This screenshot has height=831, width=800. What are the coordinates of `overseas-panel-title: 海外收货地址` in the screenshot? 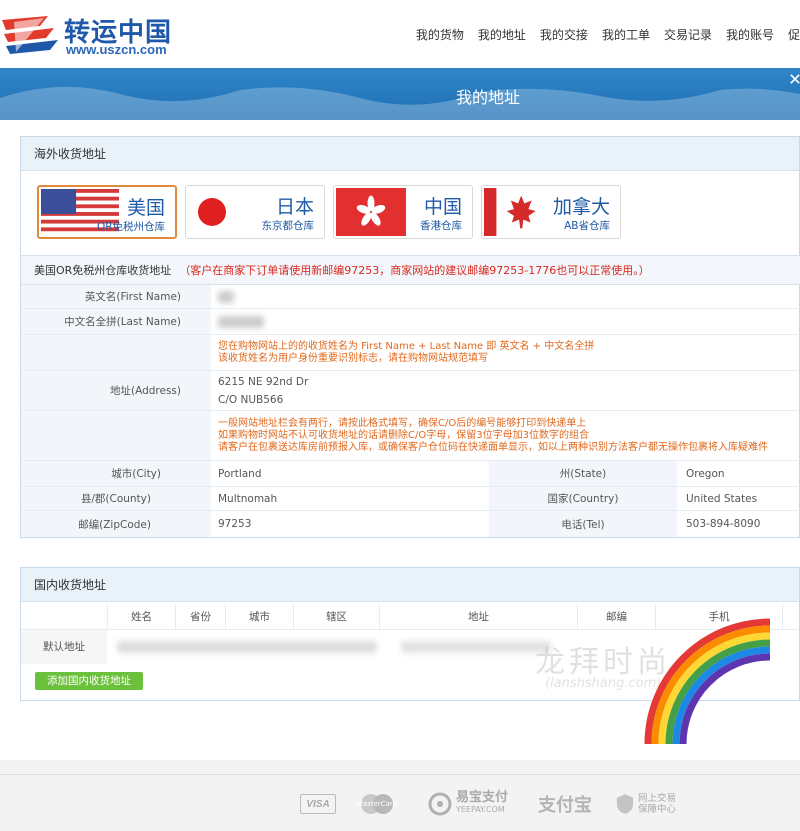 It's located at (410, 154).